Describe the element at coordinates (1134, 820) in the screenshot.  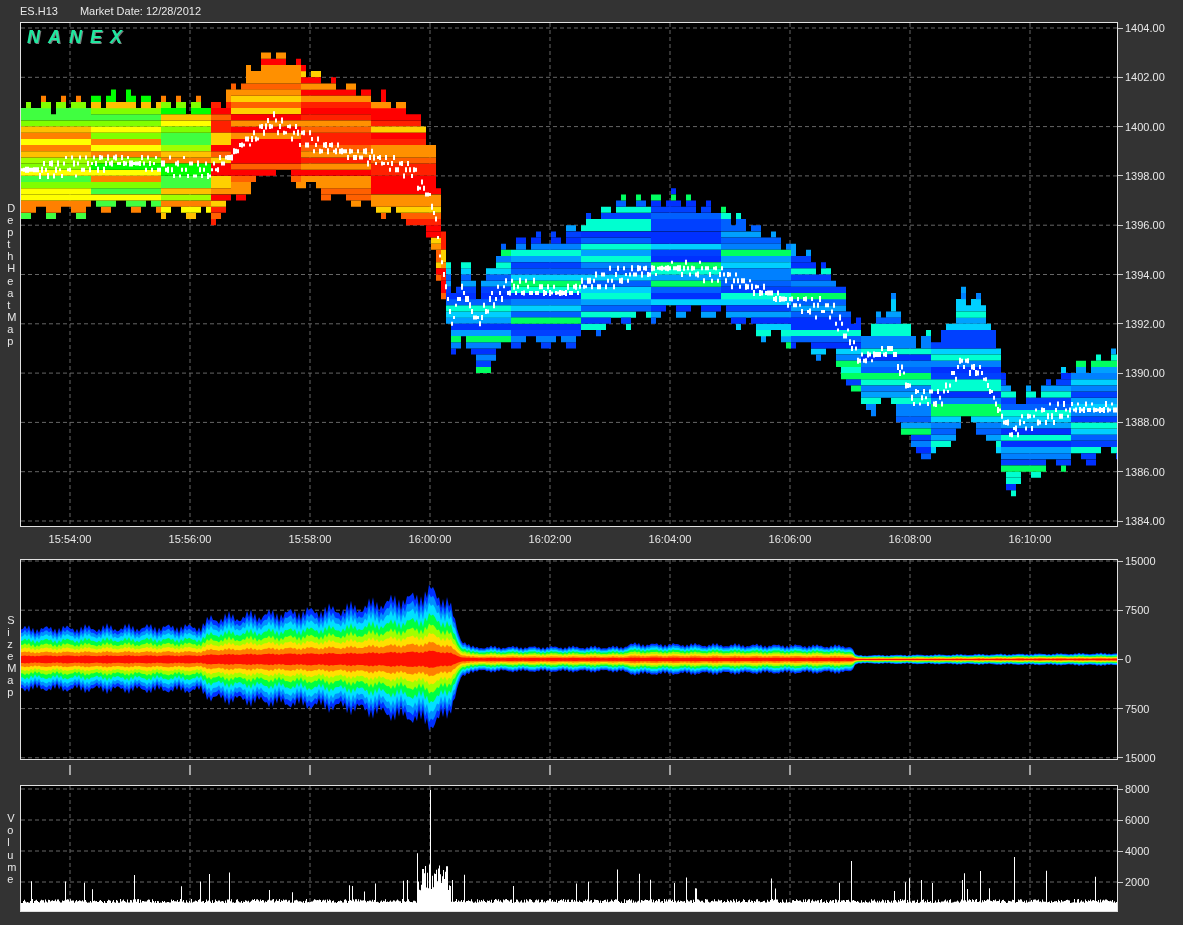
I see `axis-label: 6000` at that location.